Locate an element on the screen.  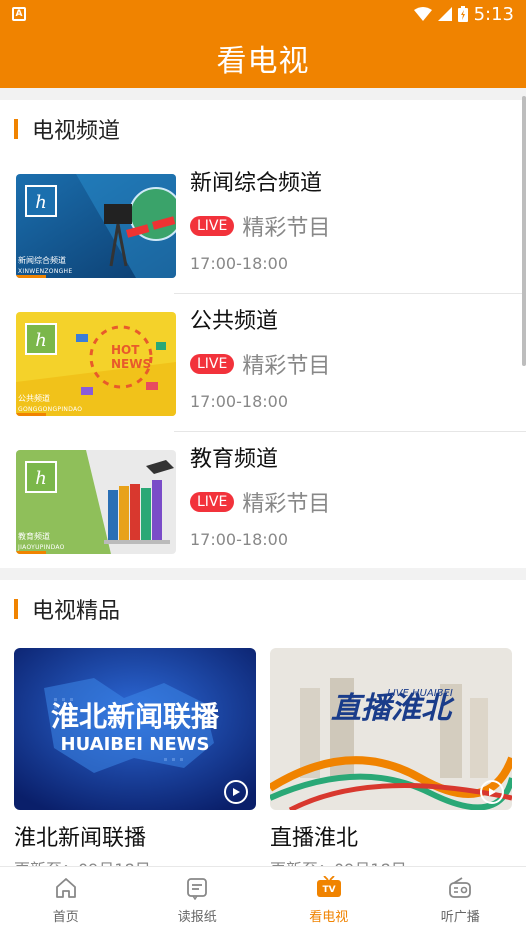
thumb-title: 教育频道 is located at coordinates (34, 536).